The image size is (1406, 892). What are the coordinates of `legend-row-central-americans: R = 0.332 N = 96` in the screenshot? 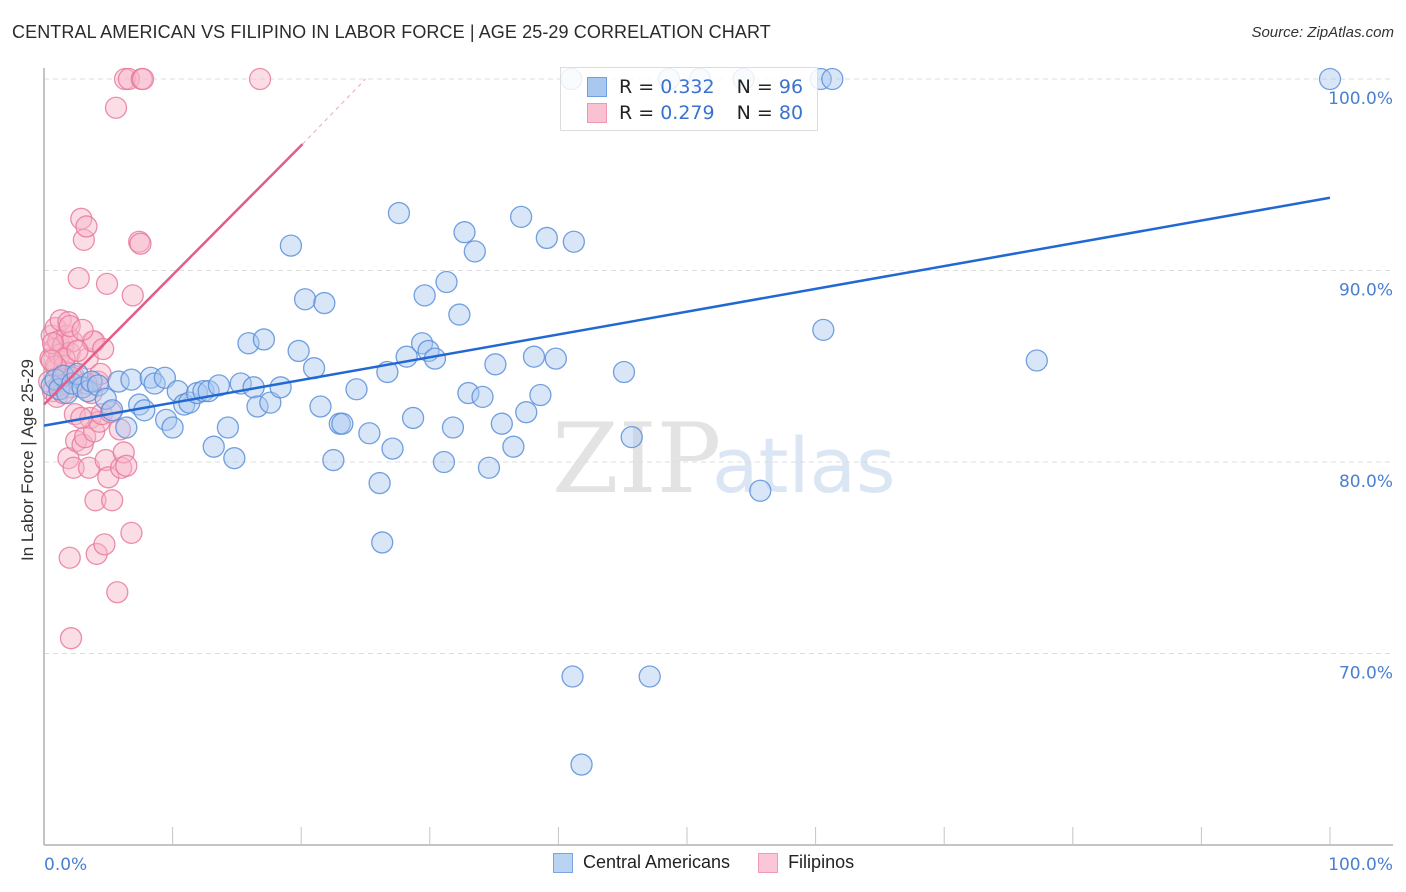 It's located at (695, 87).